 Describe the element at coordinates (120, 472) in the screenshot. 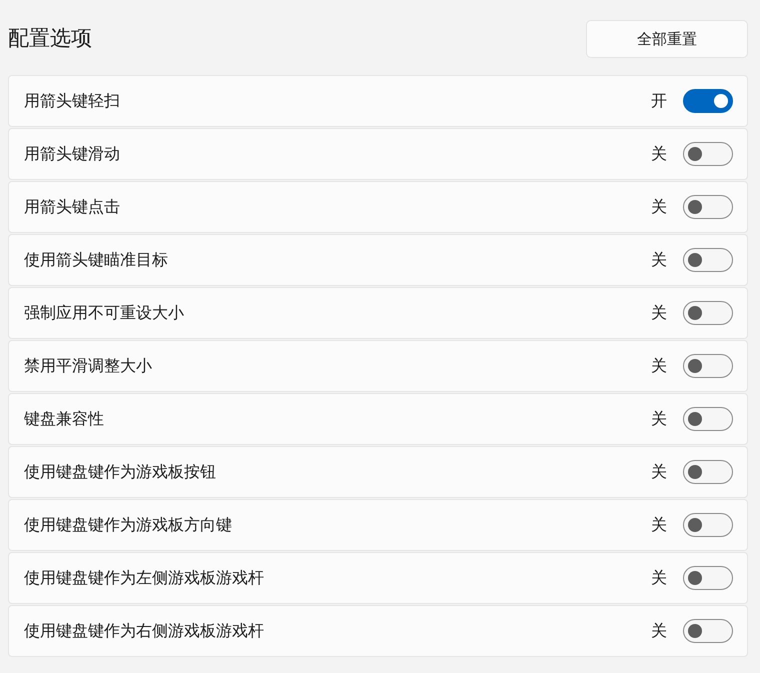

I see `option-label: 使用键盘键作为游戏板按钮` at that location.